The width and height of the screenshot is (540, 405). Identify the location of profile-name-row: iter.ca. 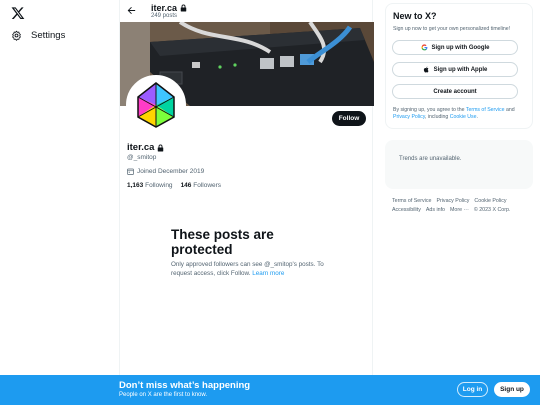
(145, 147).